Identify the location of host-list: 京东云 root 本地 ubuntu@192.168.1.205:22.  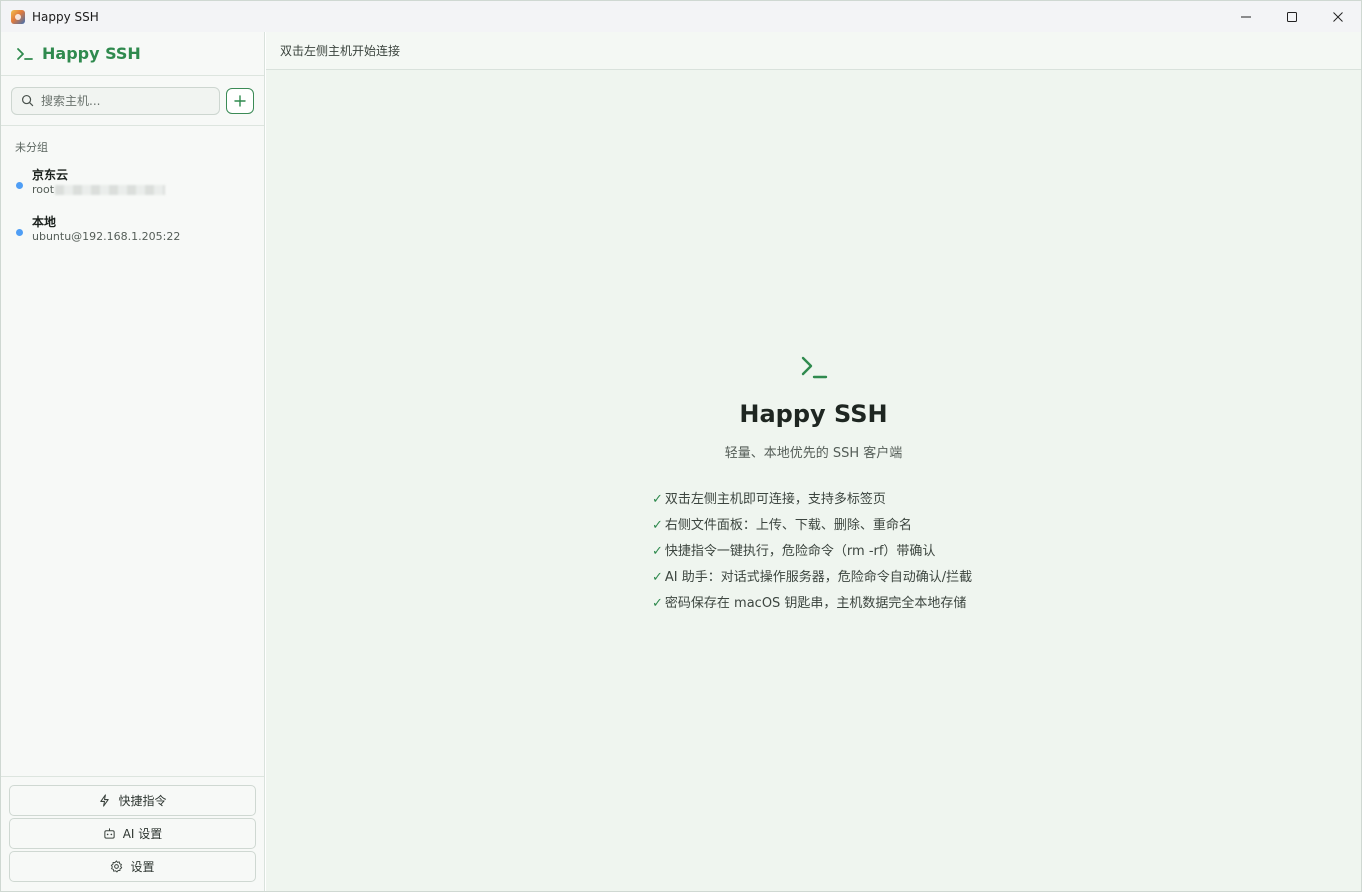
(132, 208).